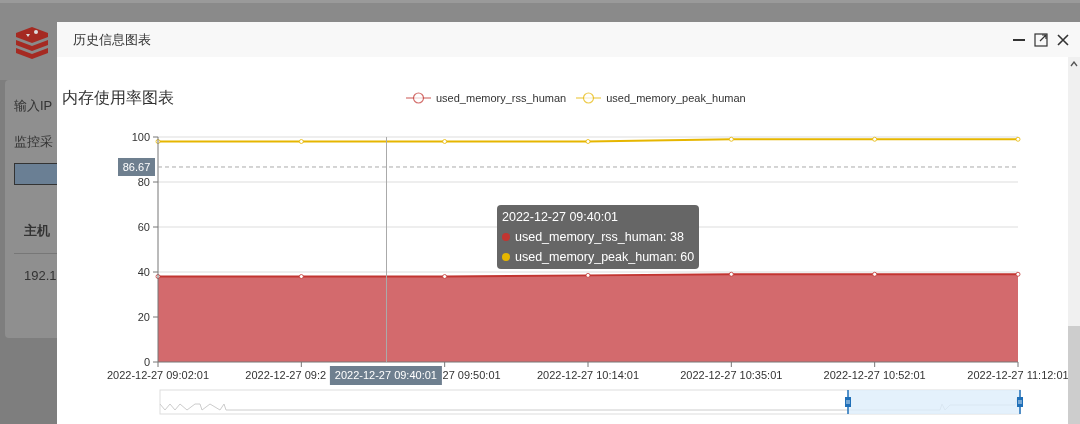  What do you see at coordinates (158, 375) in the screenshot?
I see `x-tick-label: 2022-12-27 09:02:01` at bounding box center [158, 375].